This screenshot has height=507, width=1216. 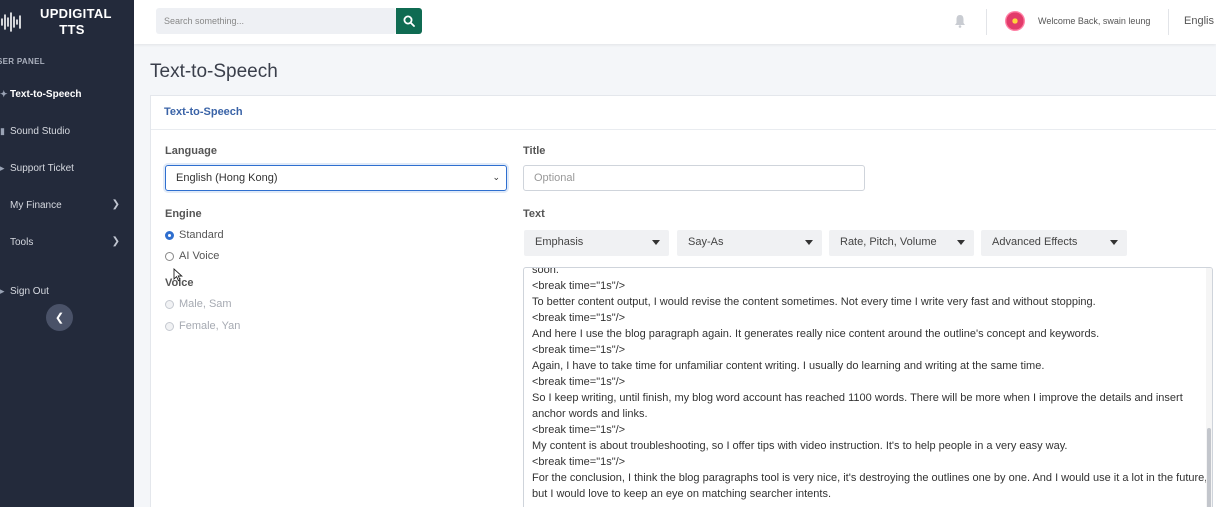 I want to click on scrollbar-thumb, so click(x=1209, y=467).